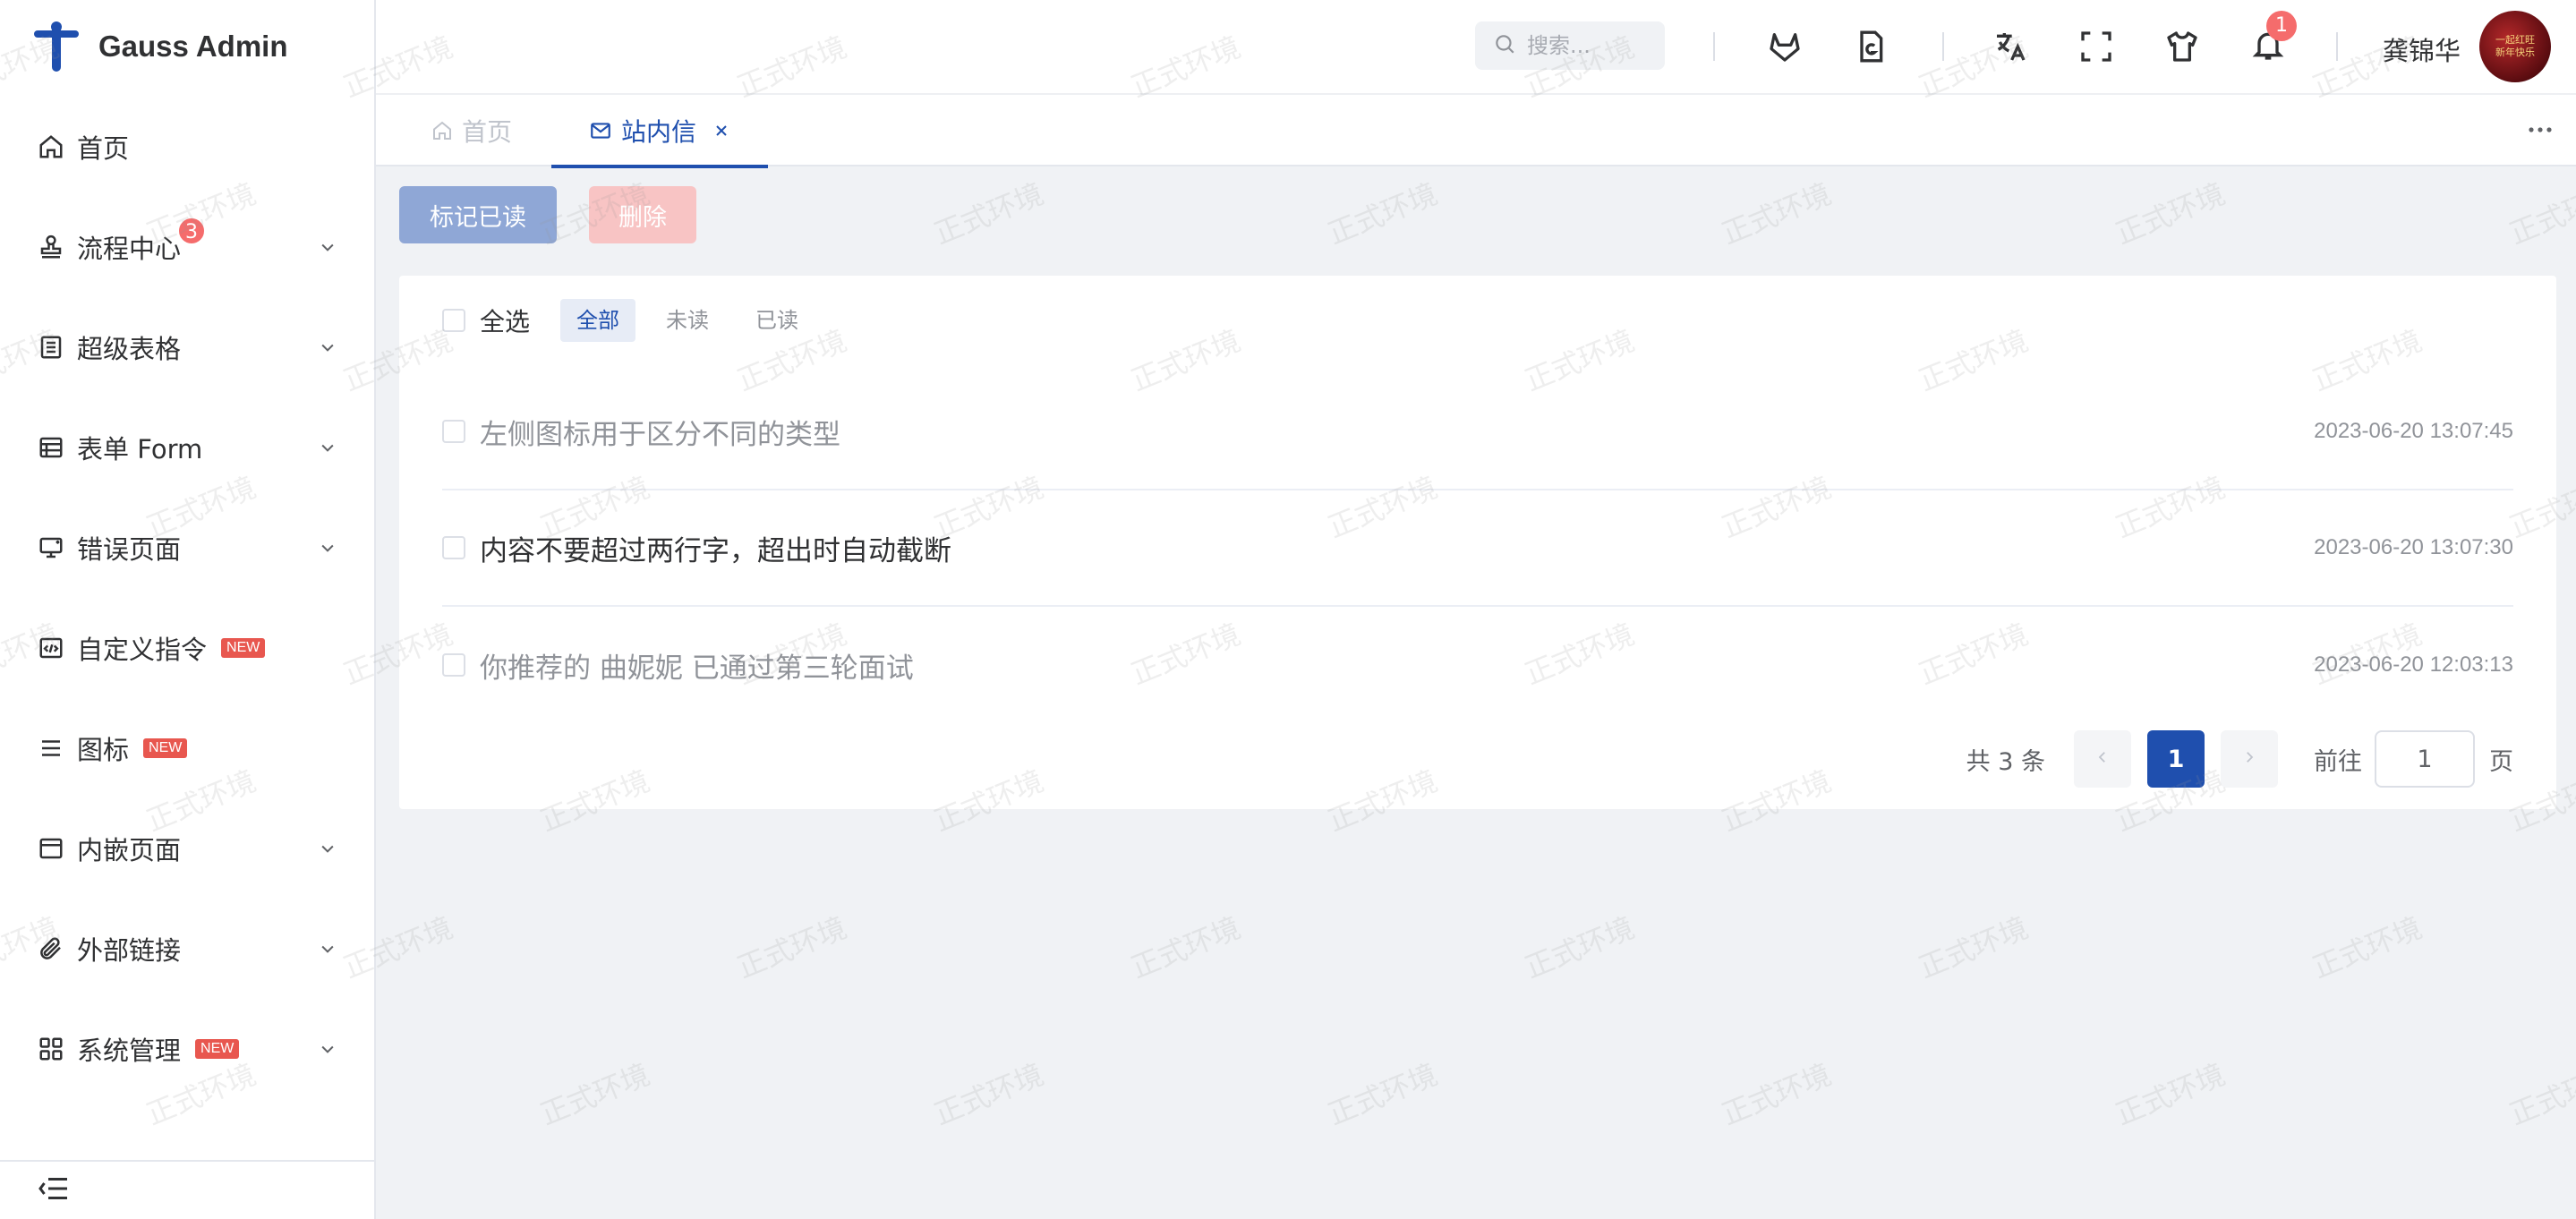  Describe the element at coordinates (2010, 46) in the screenshot. I see `translate-icon` at that location.